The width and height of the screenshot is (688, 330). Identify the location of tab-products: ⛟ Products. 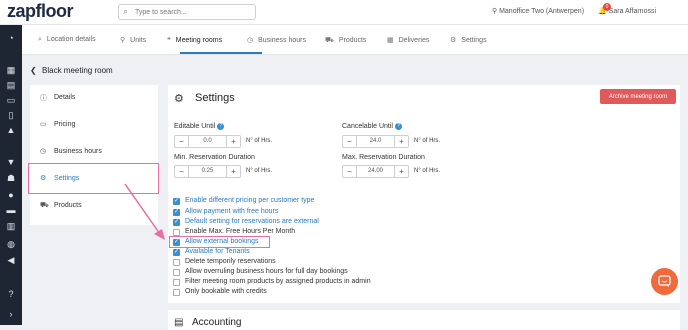
(345, 40).